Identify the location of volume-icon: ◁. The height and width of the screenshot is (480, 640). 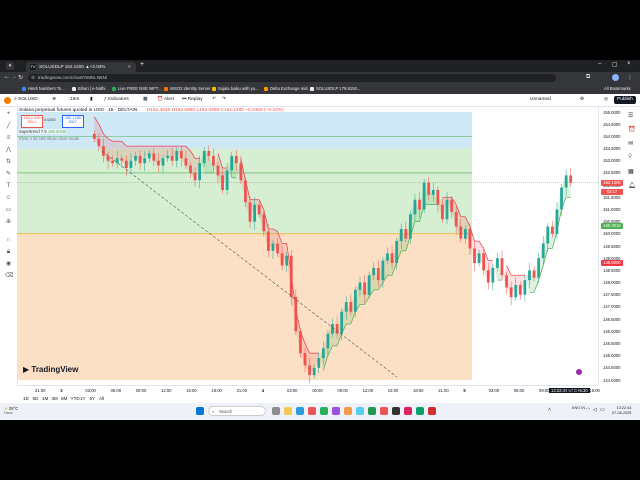
(595, 410).